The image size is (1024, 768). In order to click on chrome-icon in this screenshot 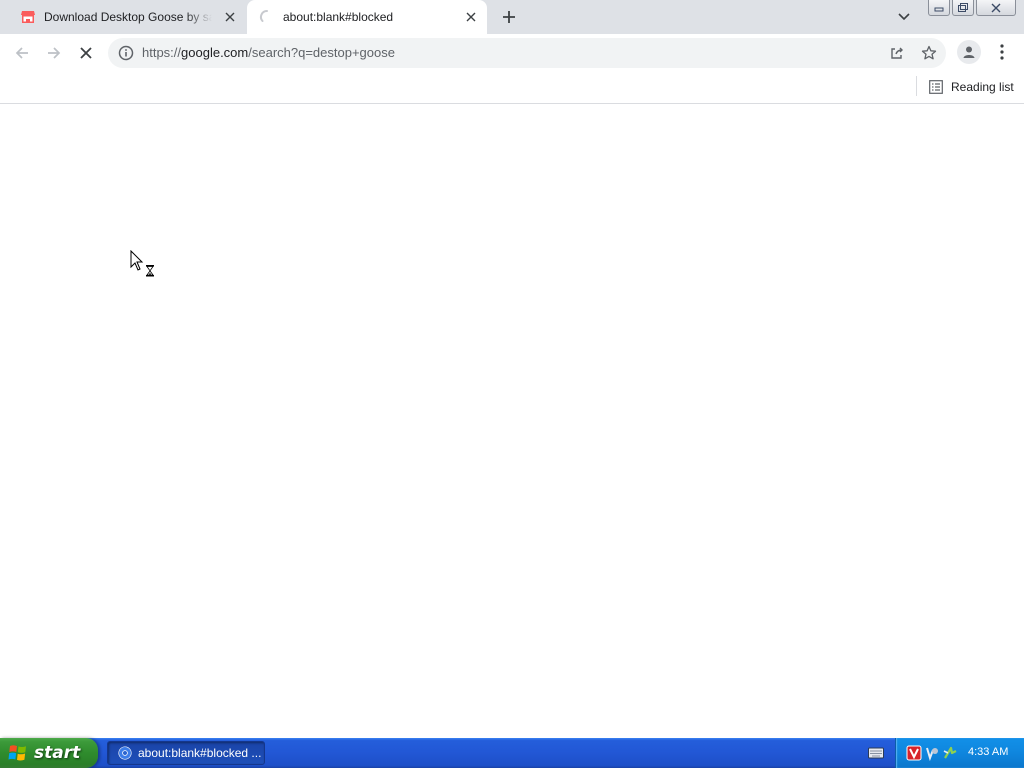, I will do `click(125, 753)`.